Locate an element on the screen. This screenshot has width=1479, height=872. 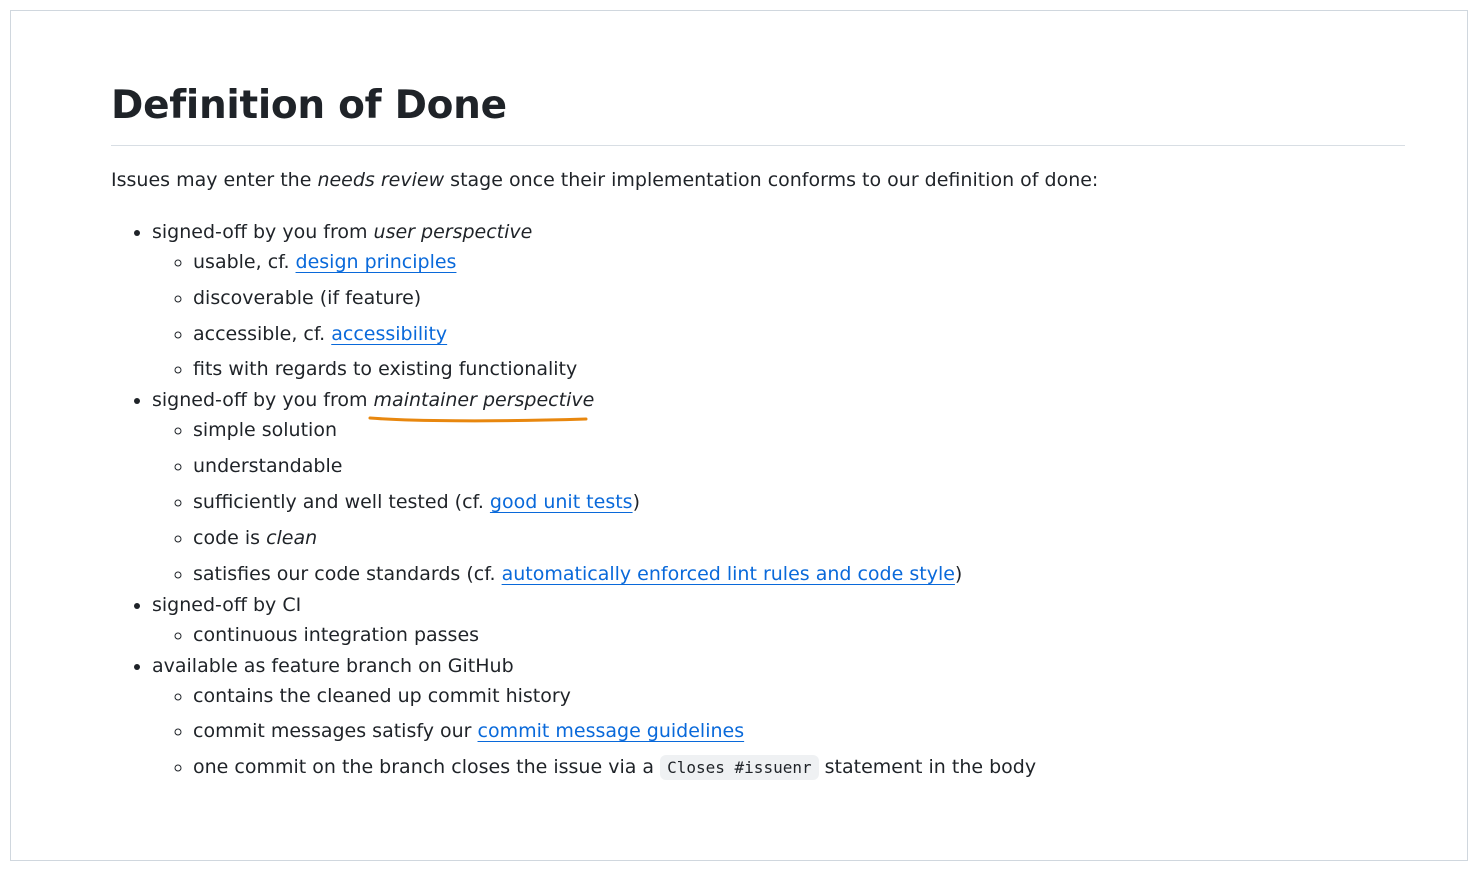
list-item-emphasis: maintainer perspective is located at coordinates (484, 400).